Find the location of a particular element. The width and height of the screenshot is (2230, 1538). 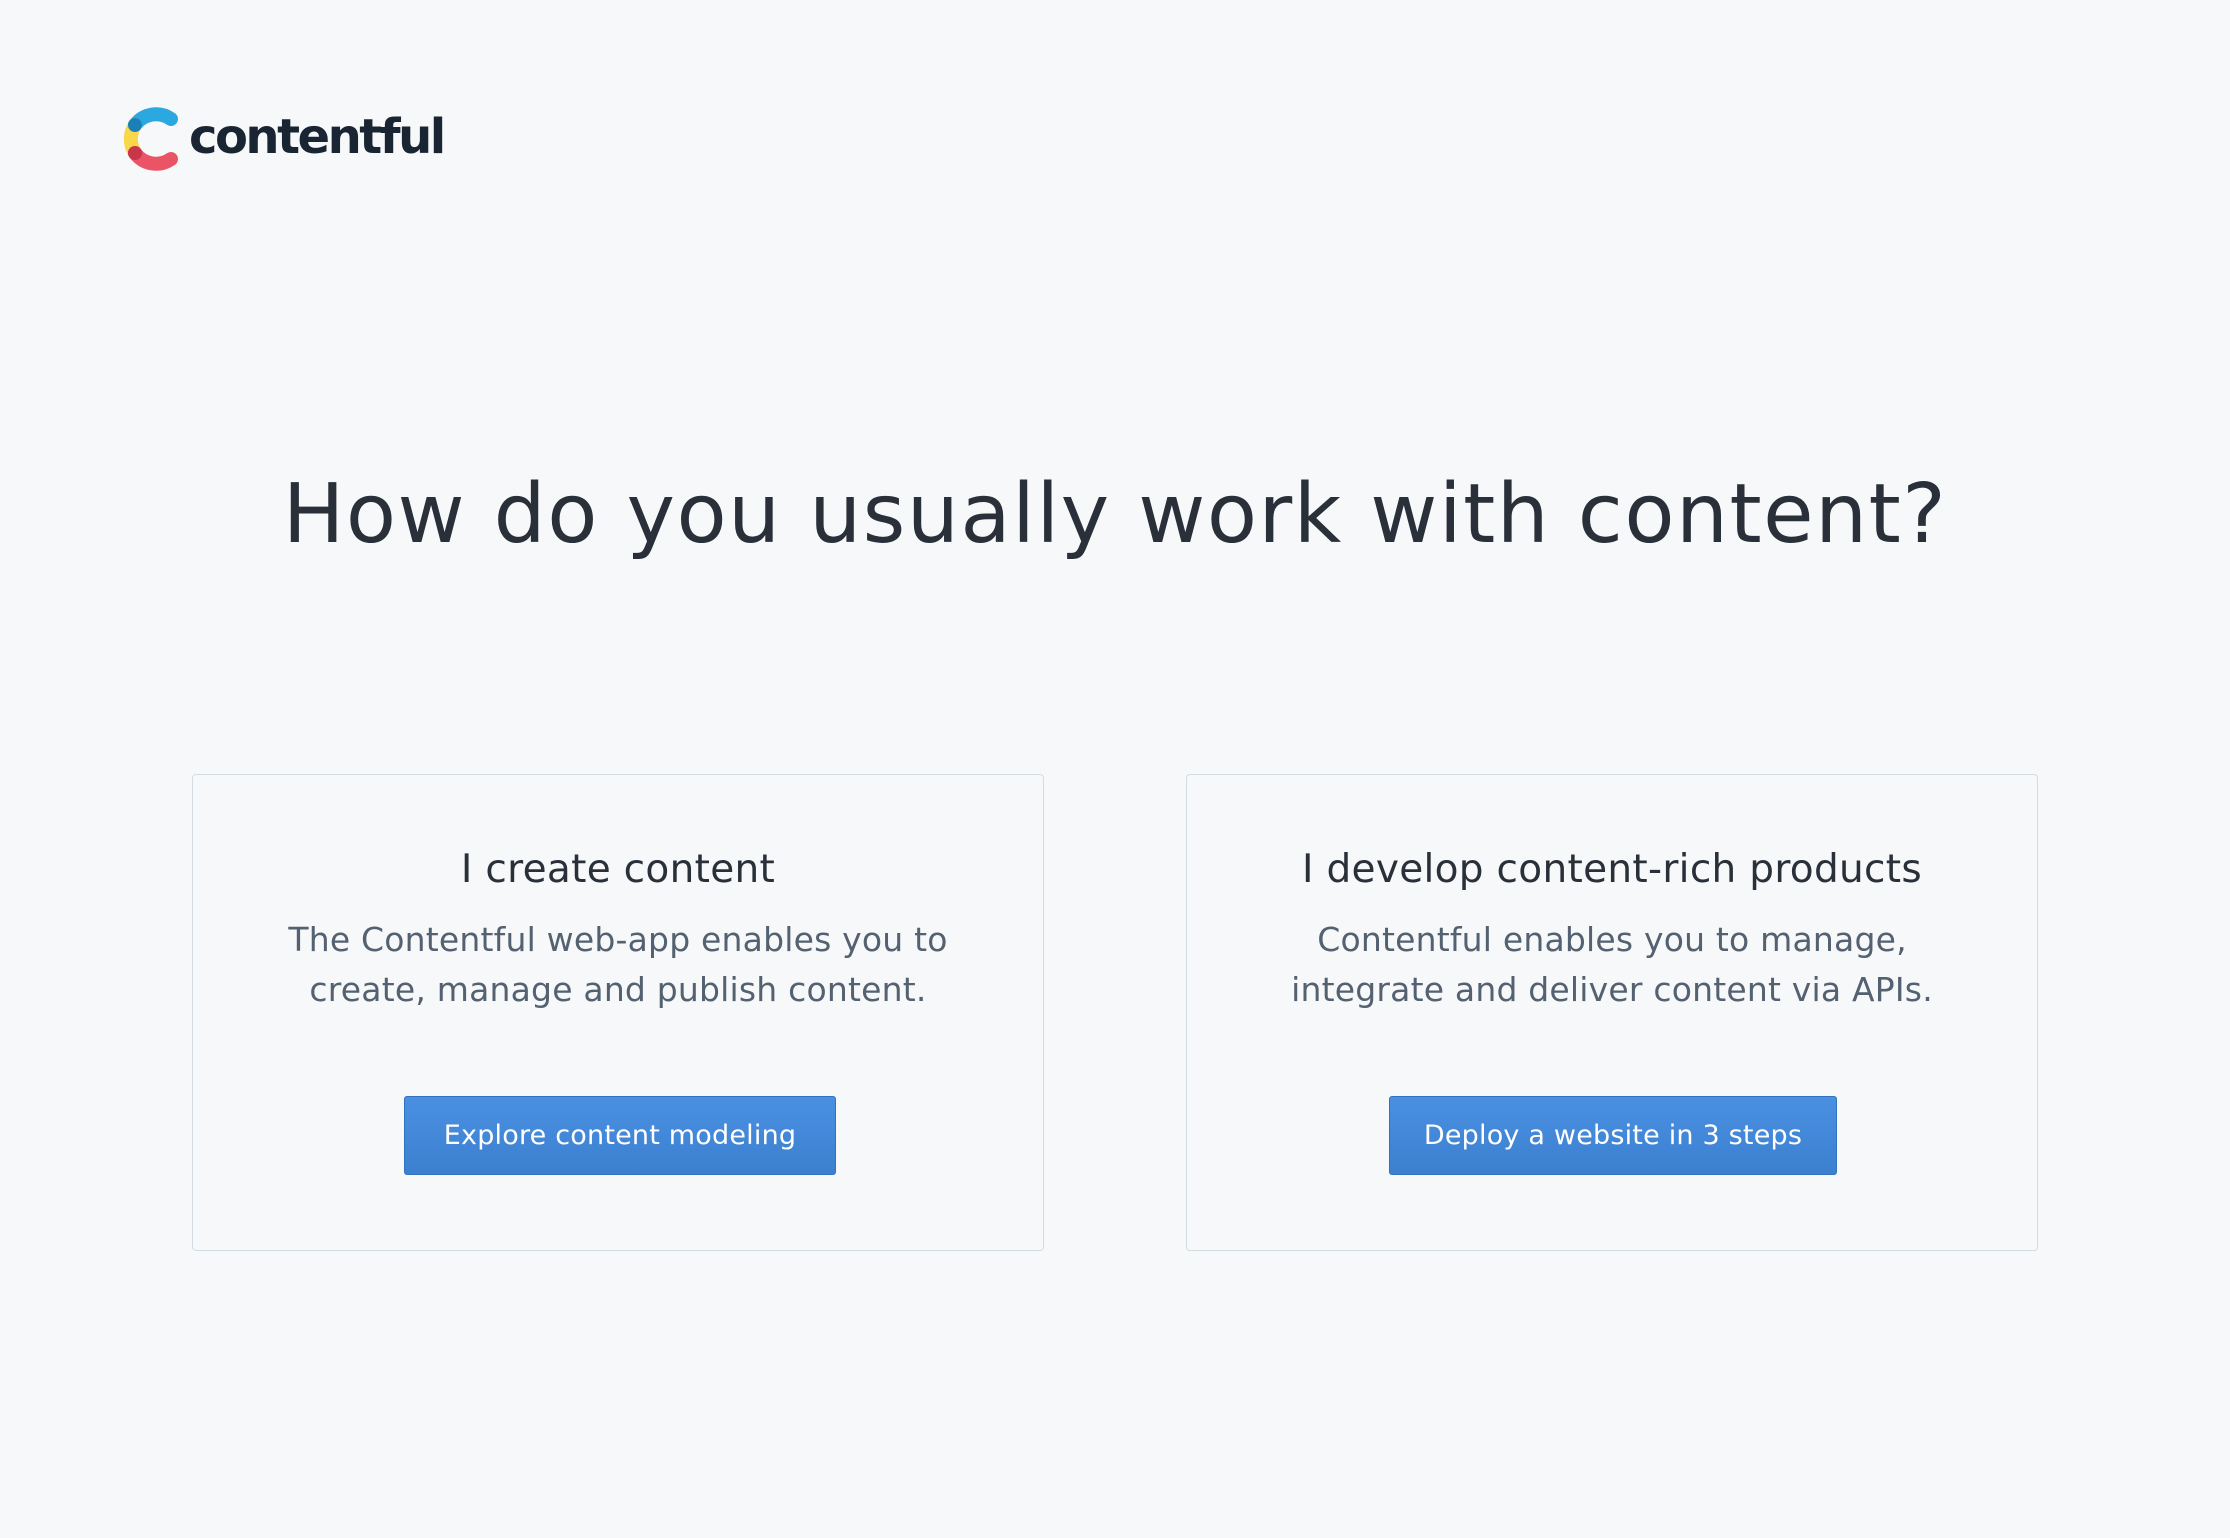

card-title: I create content is located at coordinates (618, 869).